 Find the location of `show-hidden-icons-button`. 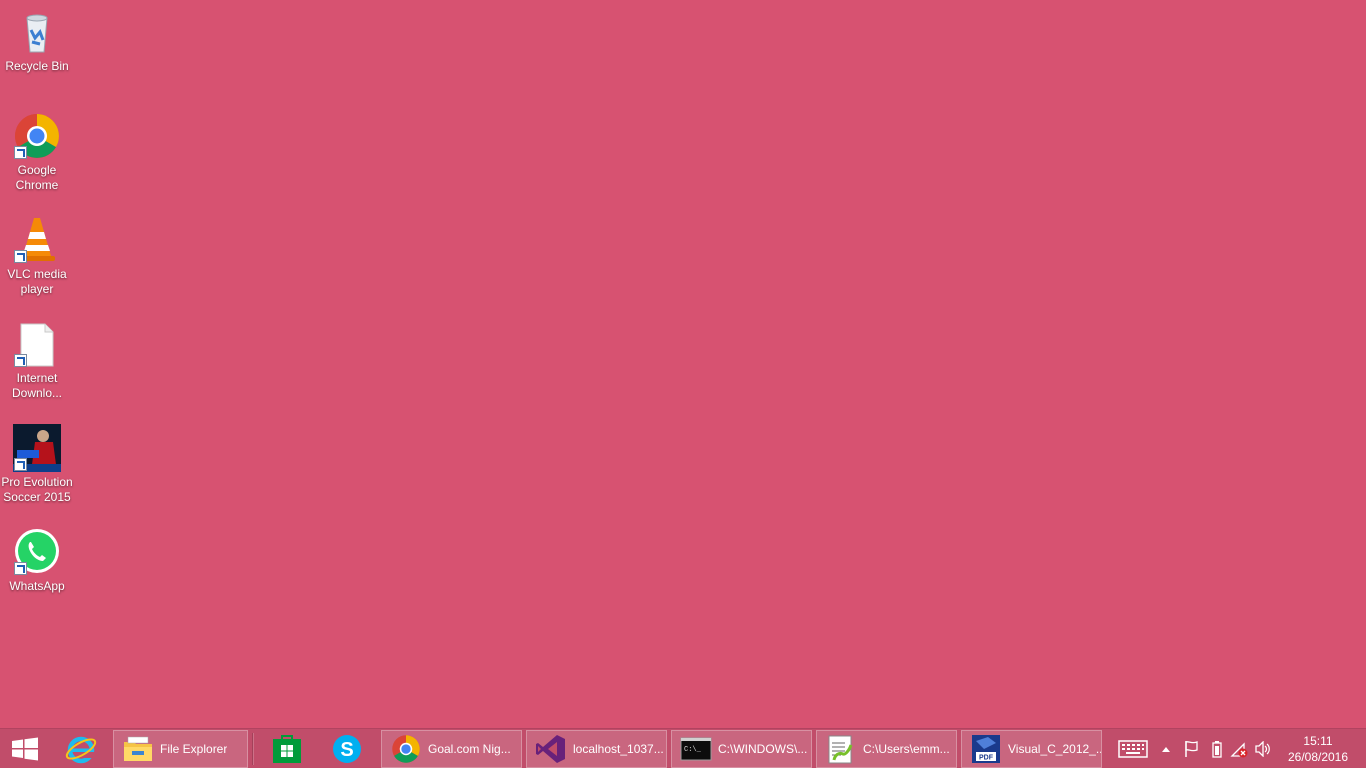

show-hidden-icons-button is located at coordinates (1166, 748).